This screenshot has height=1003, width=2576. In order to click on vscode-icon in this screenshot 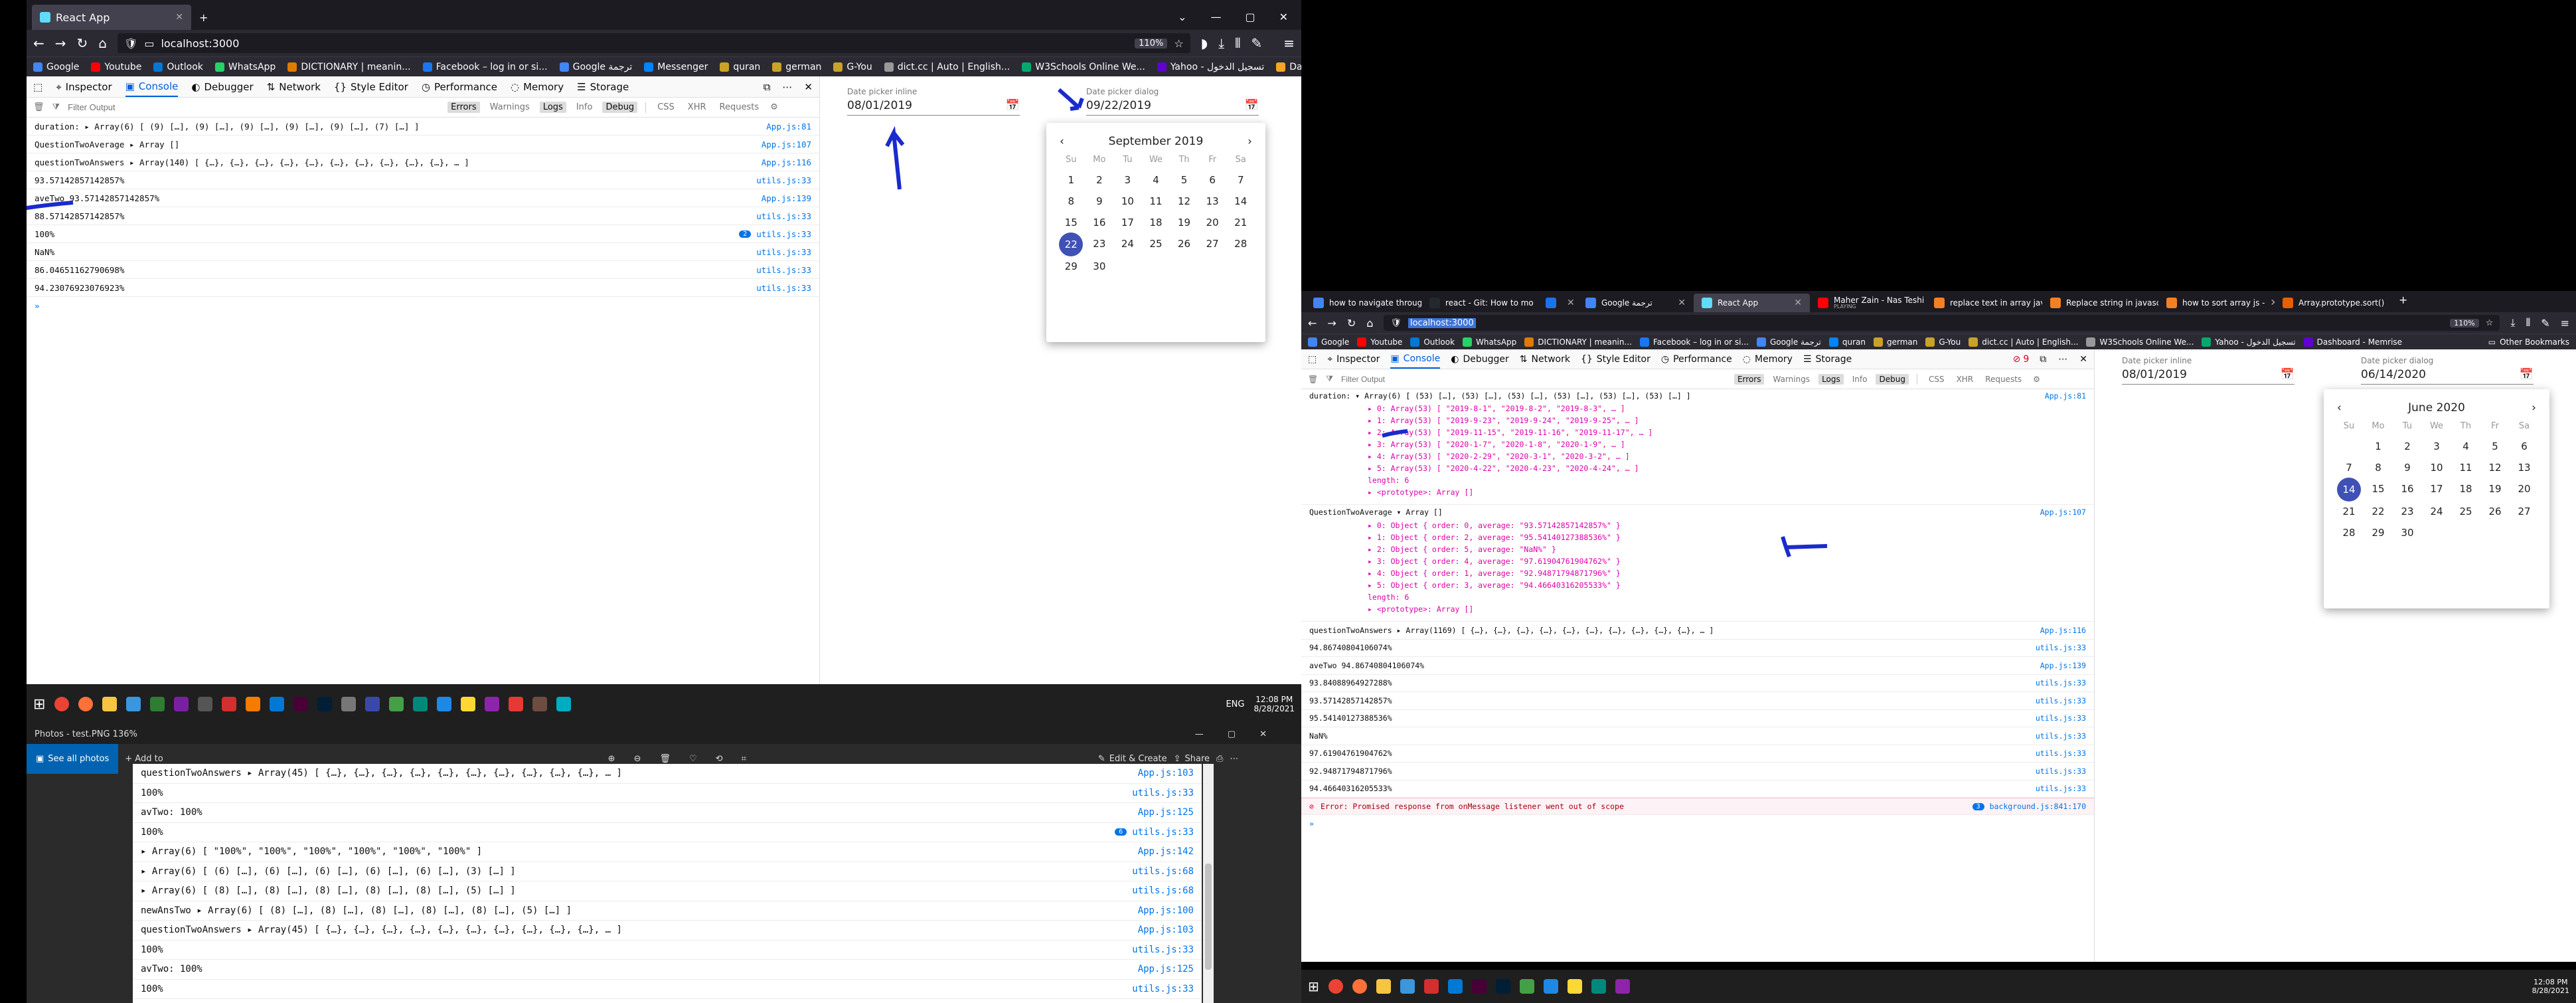, I will do `click(277, 704)`.